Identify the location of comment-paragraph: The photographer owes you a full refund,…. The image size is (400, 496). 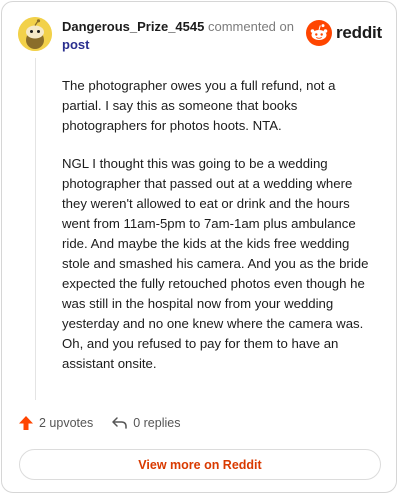
(199, 105).